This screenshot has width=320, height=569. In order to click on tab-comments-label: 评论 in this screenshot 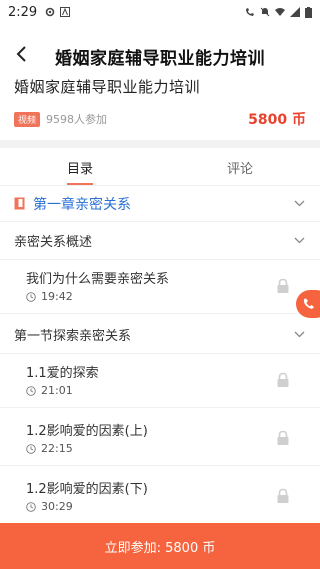, I will do `click(239, 169)`.